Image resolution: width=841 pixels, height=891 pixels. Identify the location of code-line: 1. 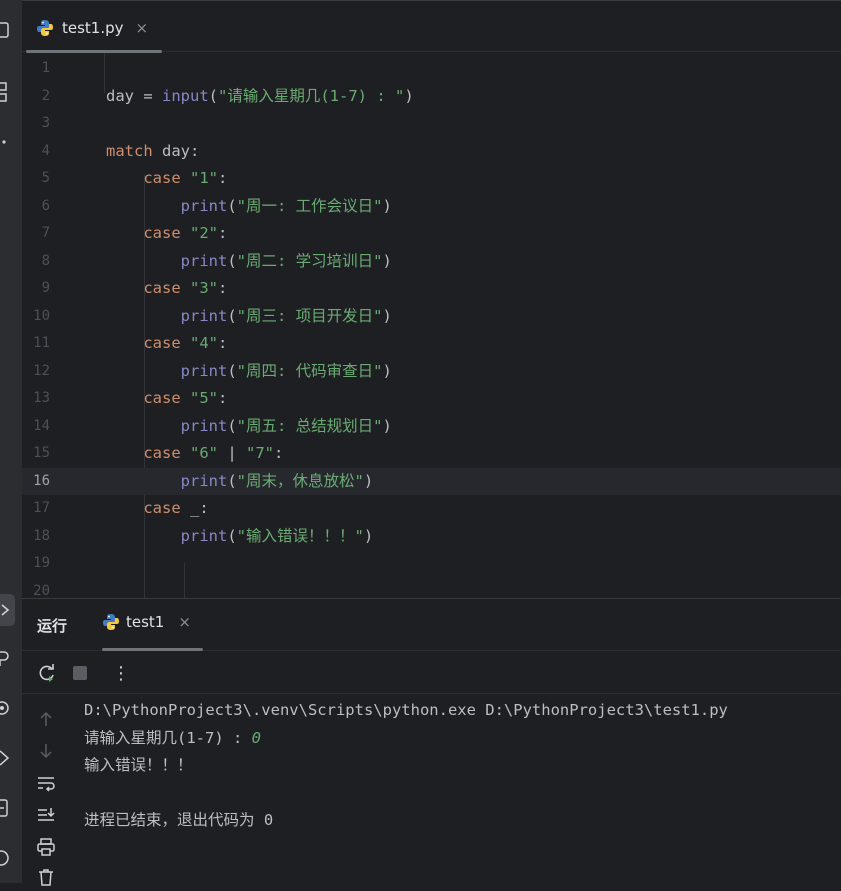
(431, 69).